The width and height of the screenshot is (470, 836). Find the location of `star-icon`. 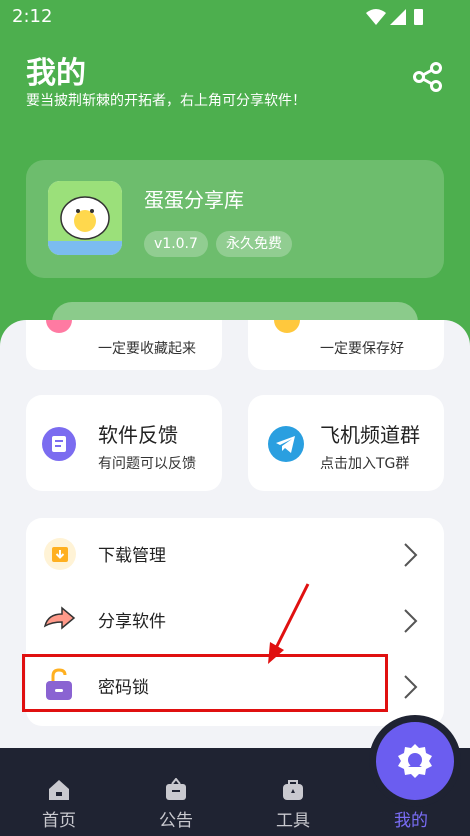

star-icon is located at coordinates (59, 326).